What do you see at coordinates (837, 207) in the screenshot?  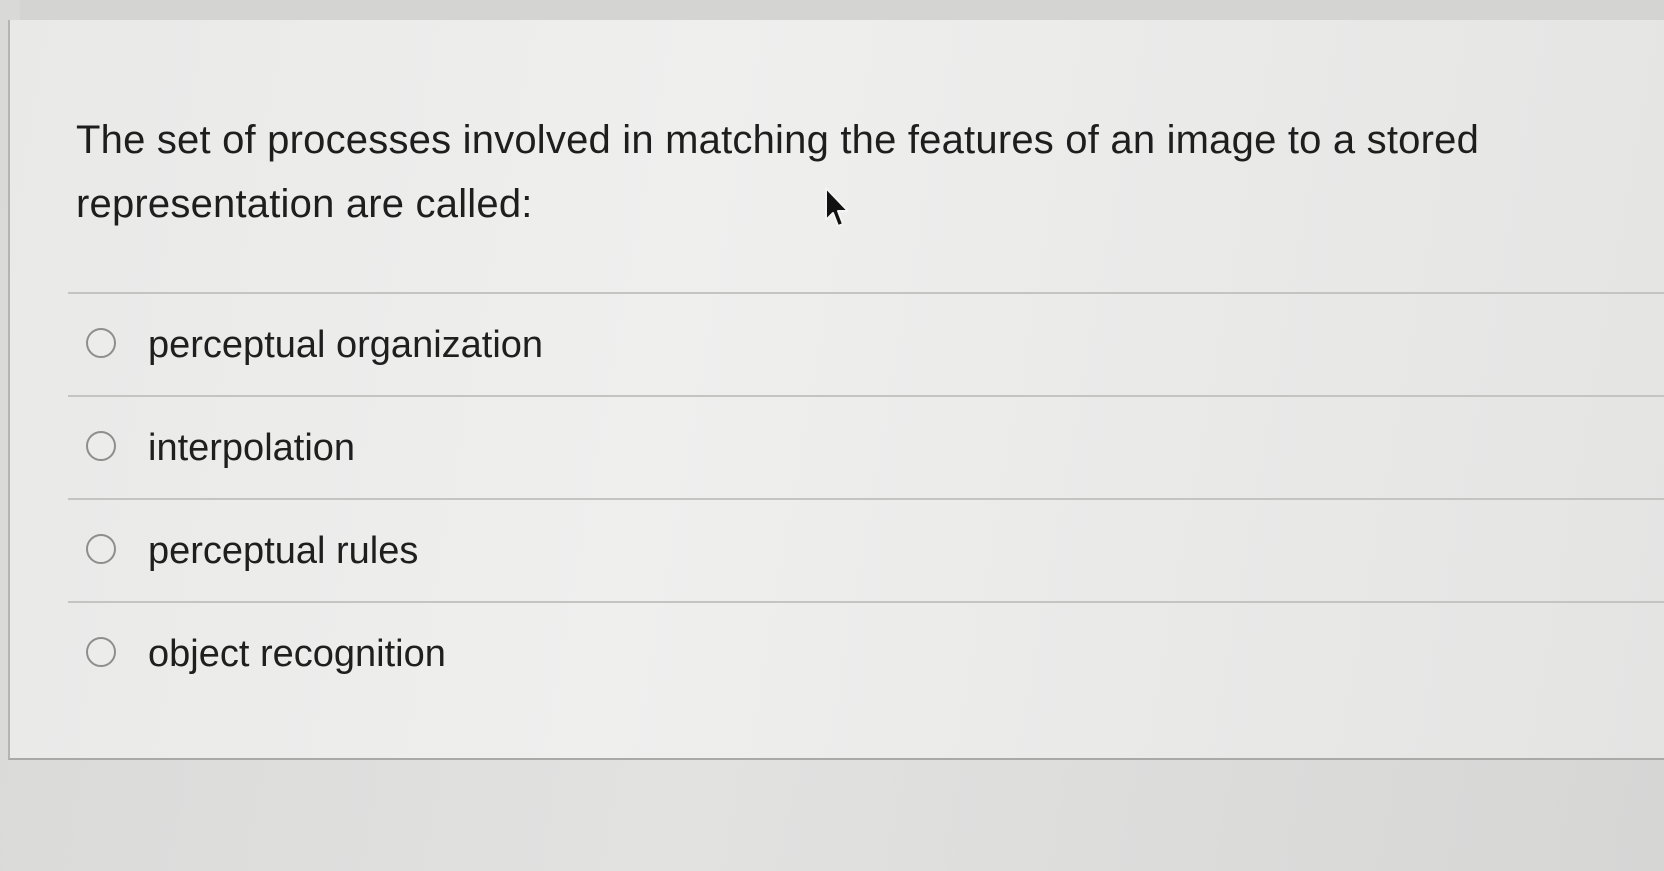 I see `mouse-pointer-icon` at bounding box center [837, 207].